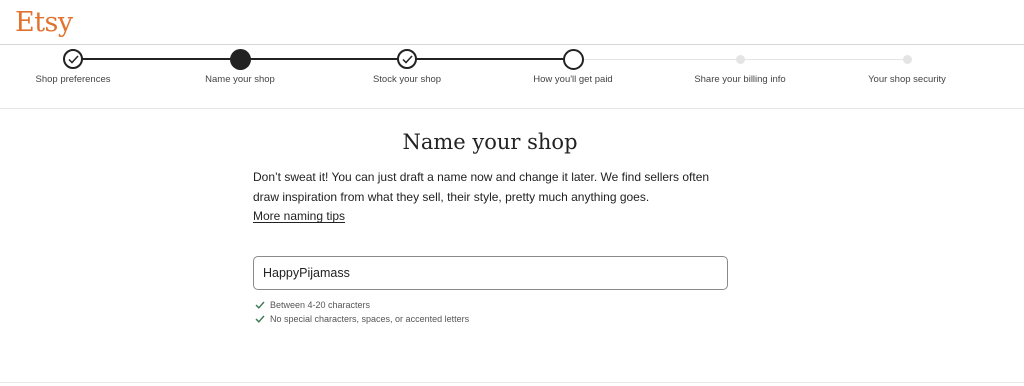 This screenshot has width=1024, height=386. Describe the element at coordinates (907, 79) in the screenshot. I see `step-label: Your shop security` at that location.